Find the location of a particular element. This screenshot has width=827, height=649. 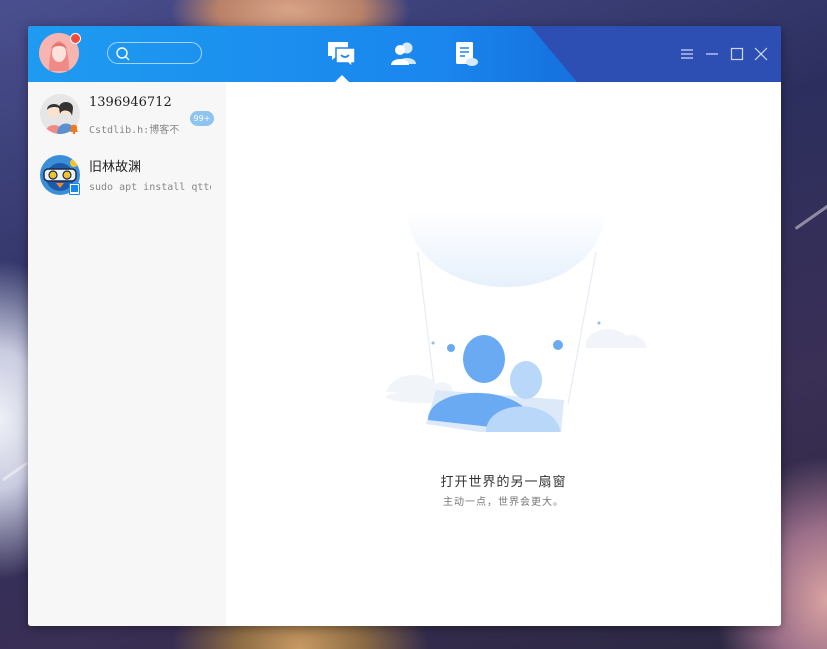

chat-bubble-icon is located at coordinates (342, 55).